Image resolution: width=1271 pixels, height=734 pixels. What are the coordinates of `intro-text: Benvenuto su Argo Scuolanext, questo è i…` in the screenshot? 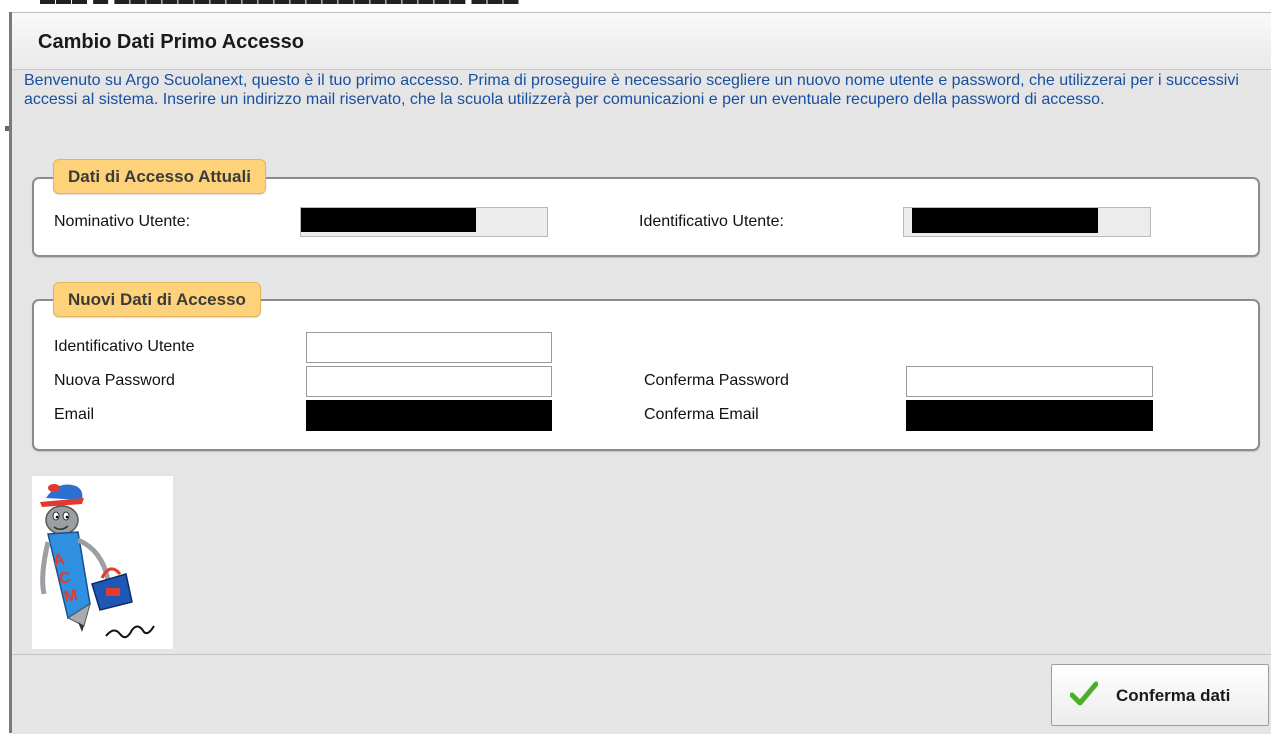 It's located at (631, 90).